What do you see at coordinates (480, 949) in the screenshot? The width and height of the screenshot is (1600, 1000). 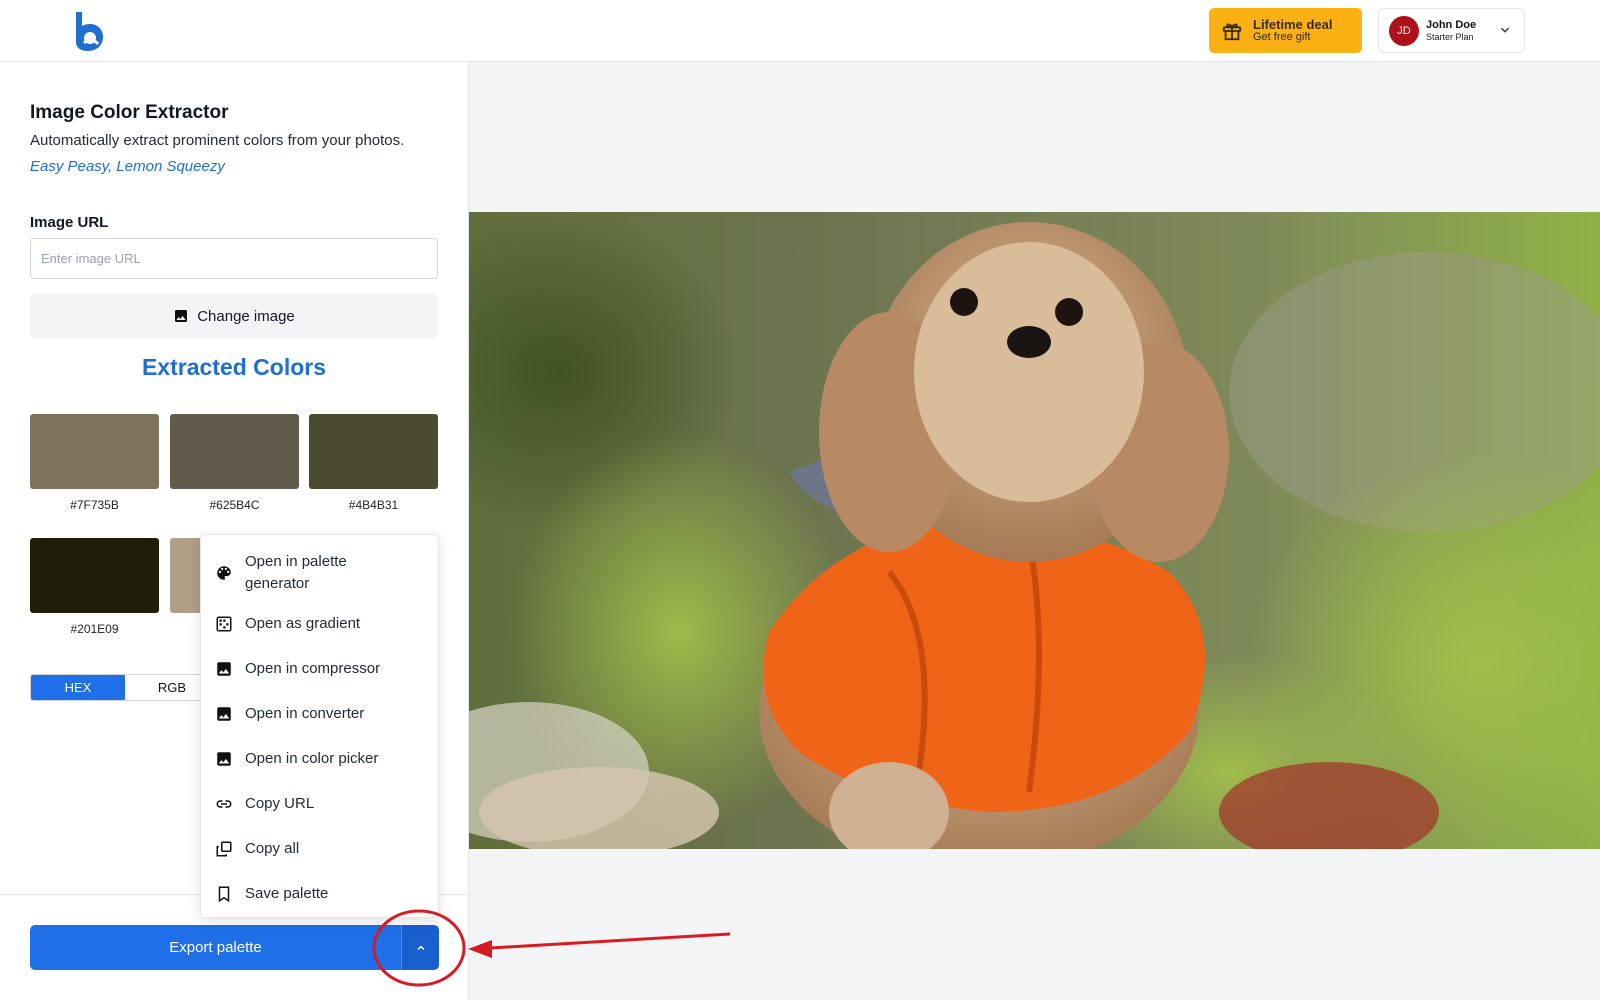 I see `arrow-head-icon` at bounding box center [480, 949].